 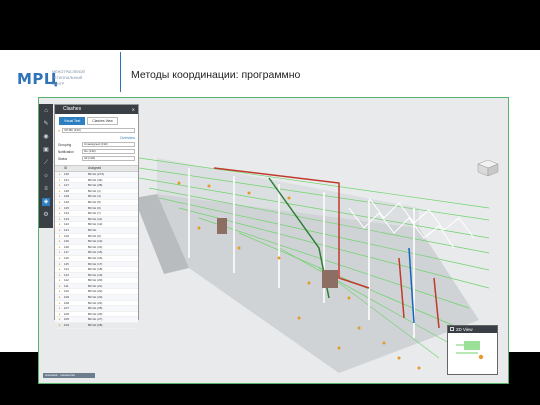 What do you see at coordinates (66, 241) in the screenshot?
I see `clash-id: 119` at bounding box center [66, 241].